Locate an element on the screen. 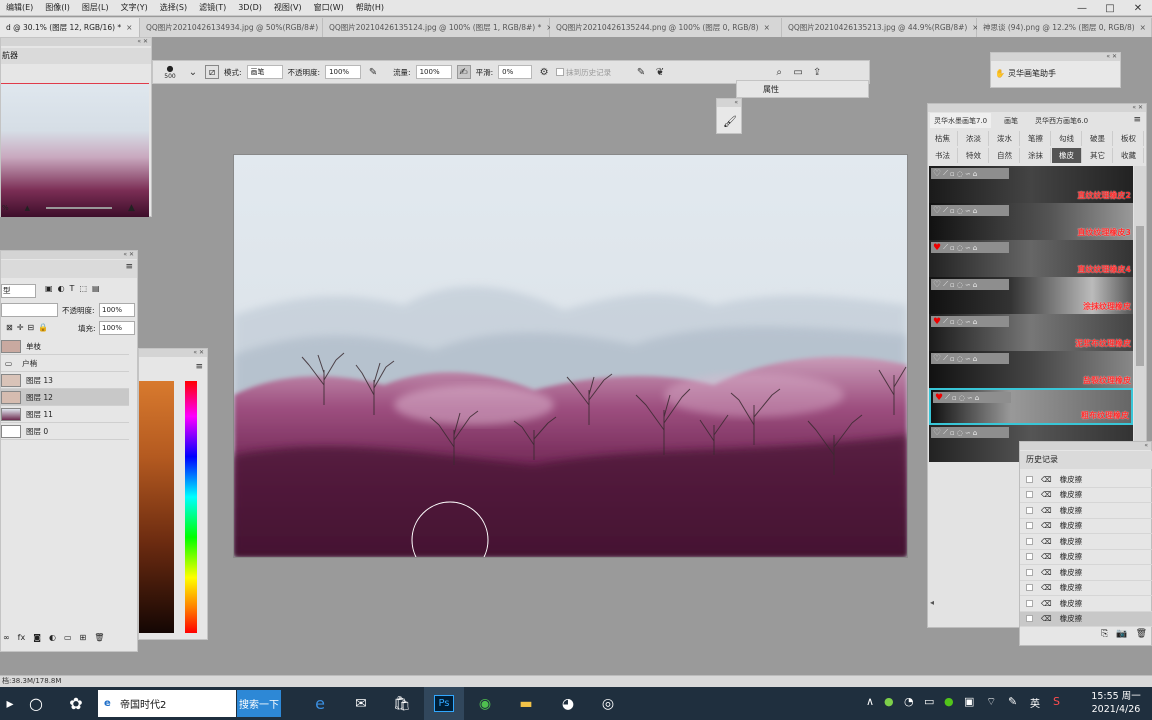 Image resolution: width=1152 pixels, height=720 pixels. layer-opacity-input: 100% is located at coordinates (117, 310).